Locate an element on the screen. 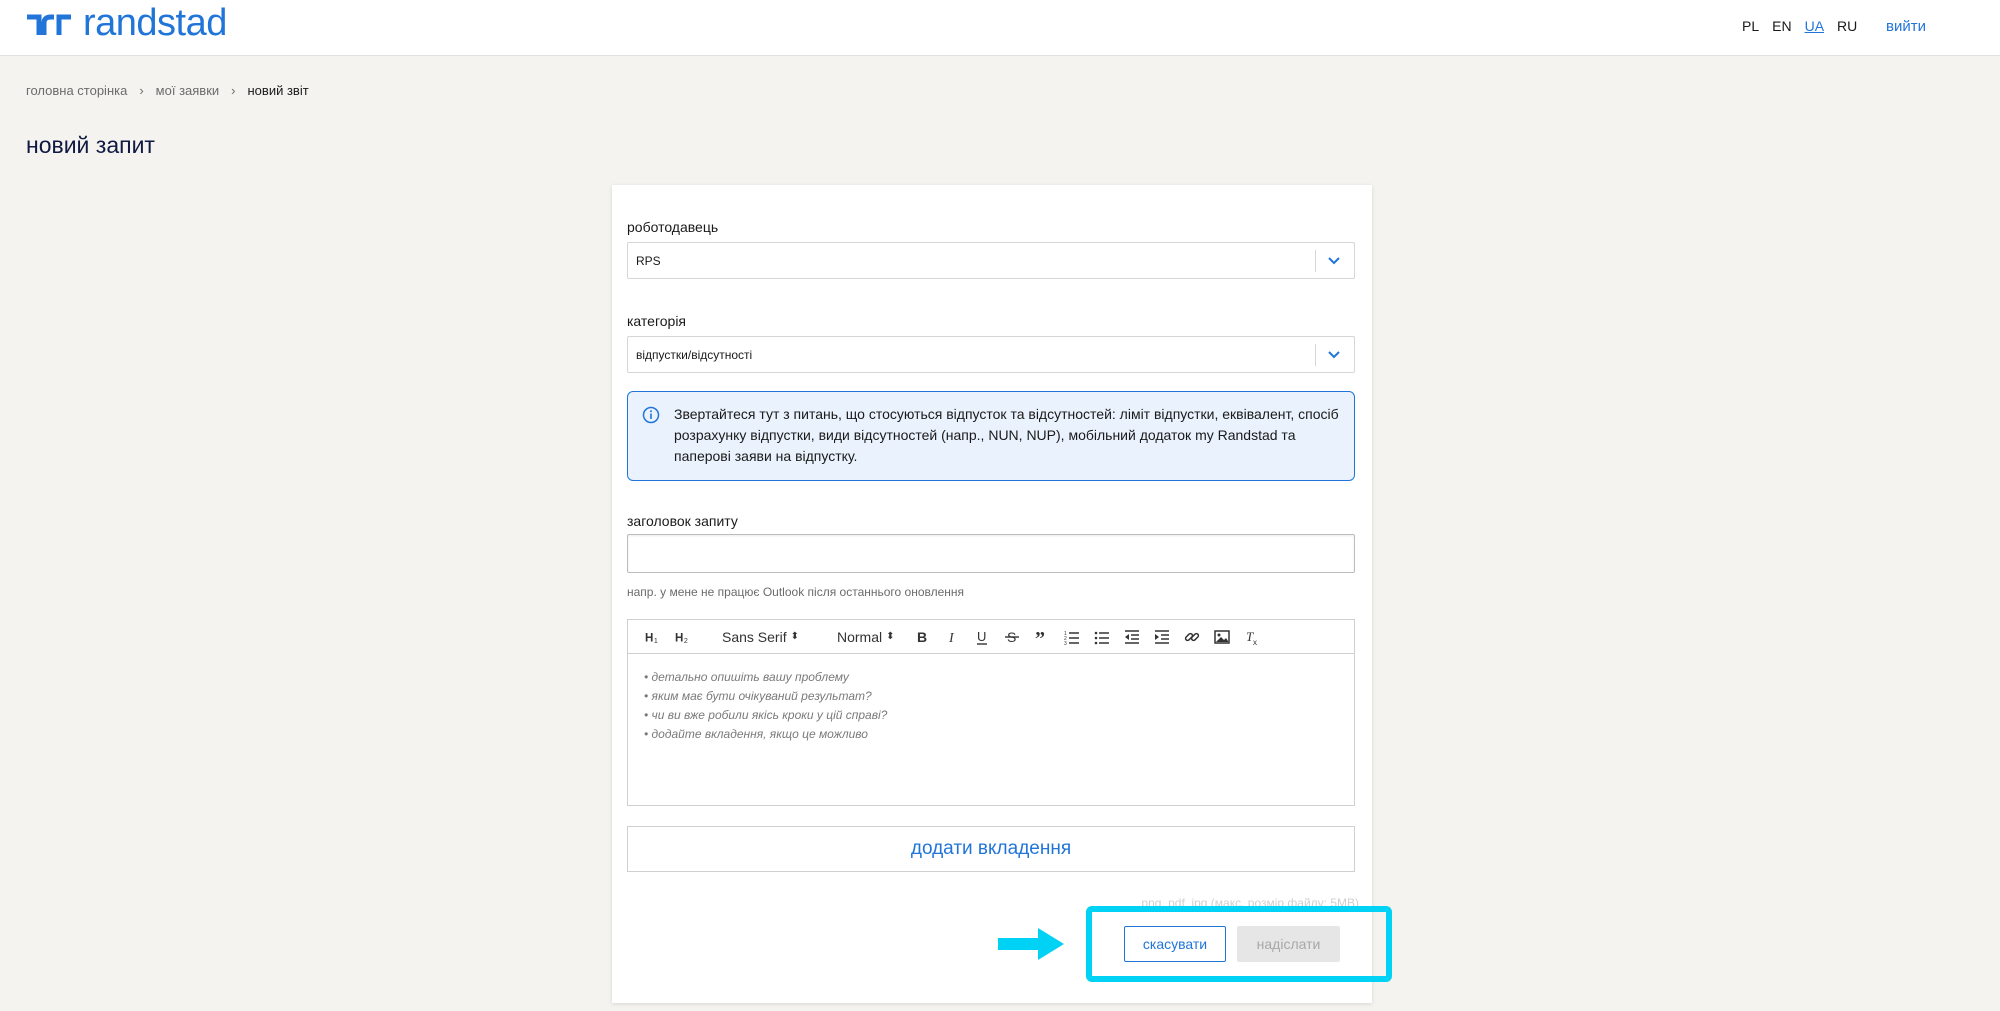  editor-placeholder-line: • додайте вкладення, якщо це можливо is located at coordinates (756, 734).